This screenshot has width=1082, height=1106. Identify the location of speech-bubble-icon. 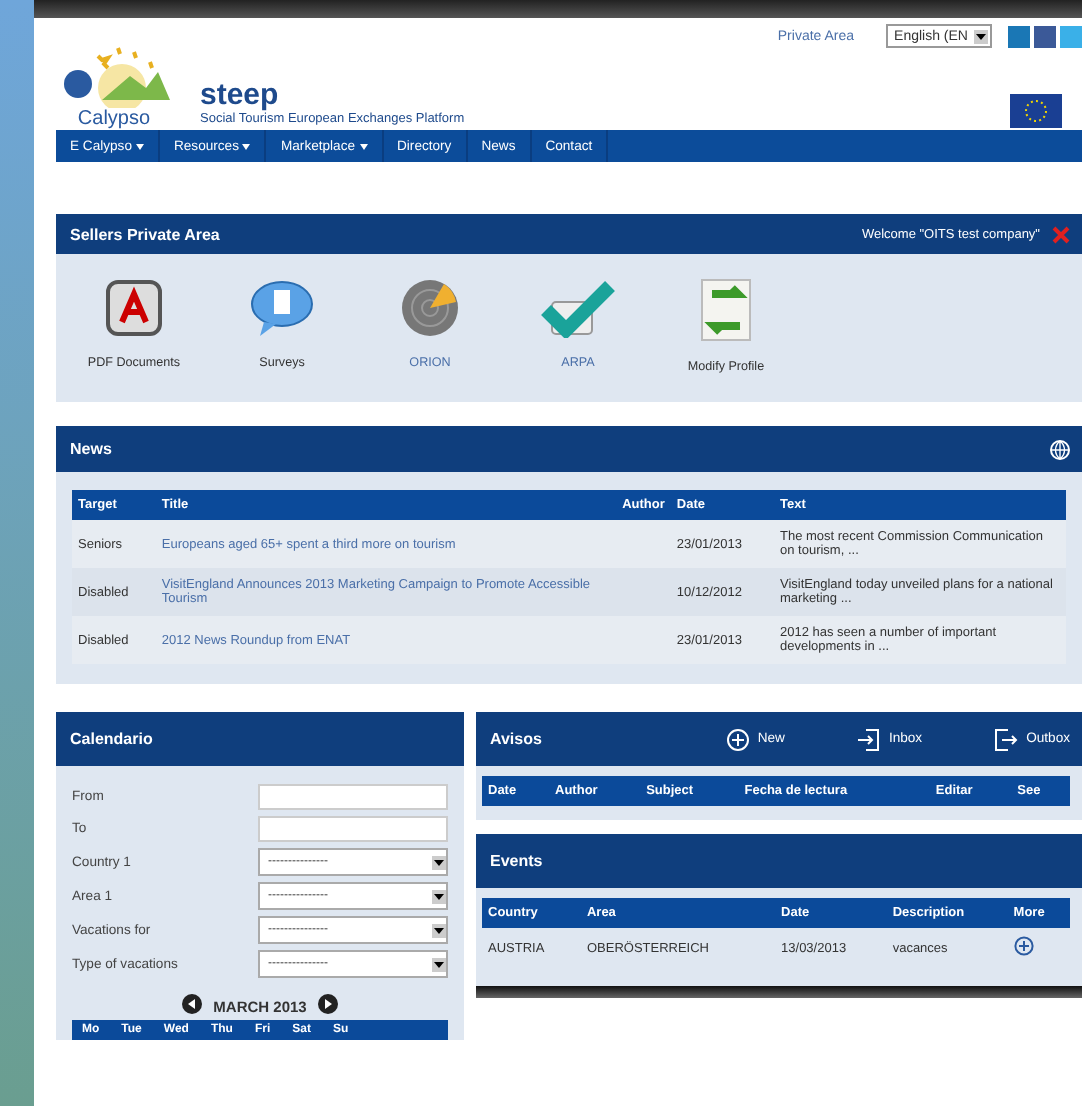
(282, 308).